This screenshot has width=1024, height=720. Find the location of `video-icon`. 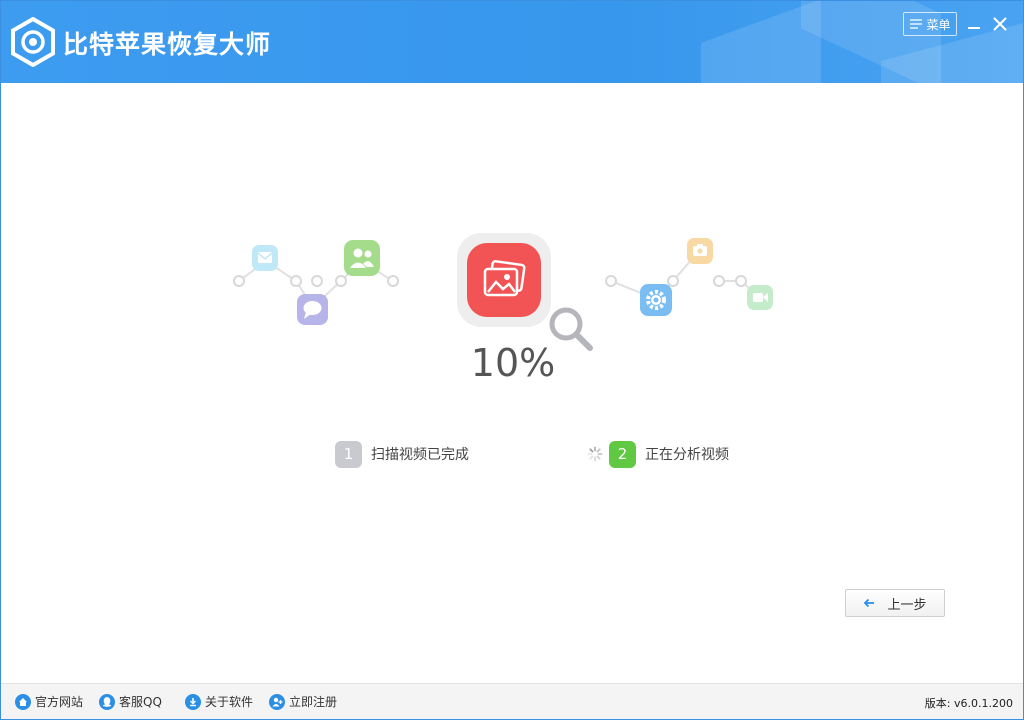

video-icon is located at coordinates (760, 297).